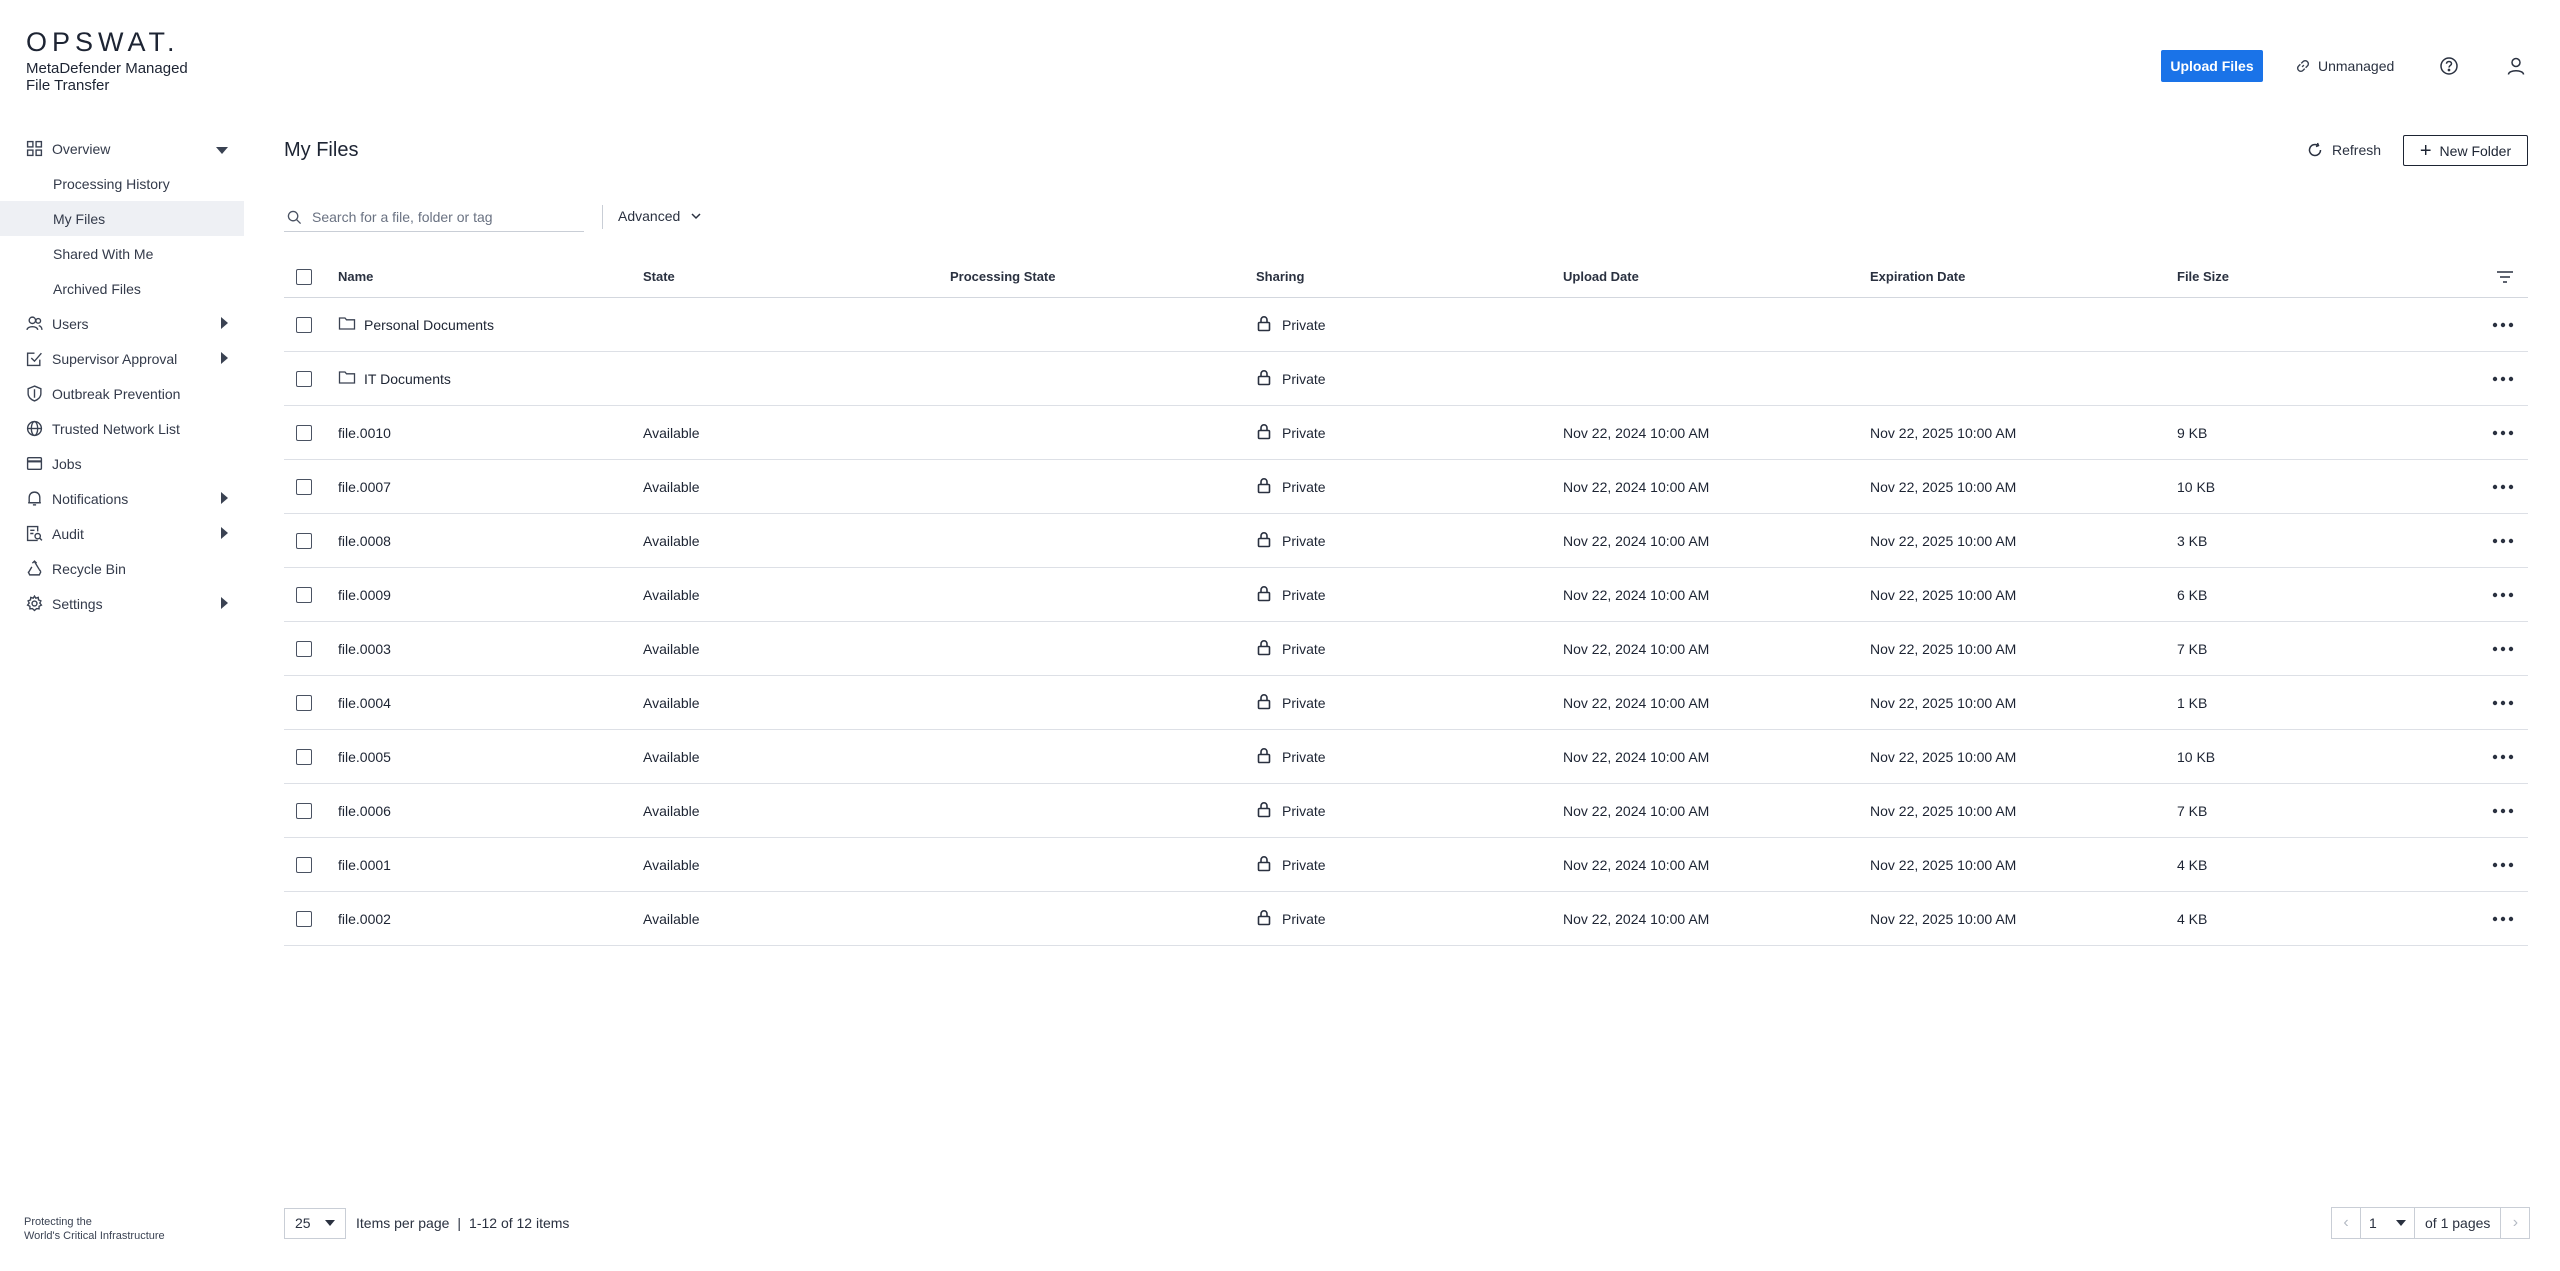 This screenshot has width=2560, height=1271. What do you see at coordinates (122, 568) in the screenshot?
I see `sidebar-item-recycle-bin: Recycle Bin` at bounding box center [122, 568].